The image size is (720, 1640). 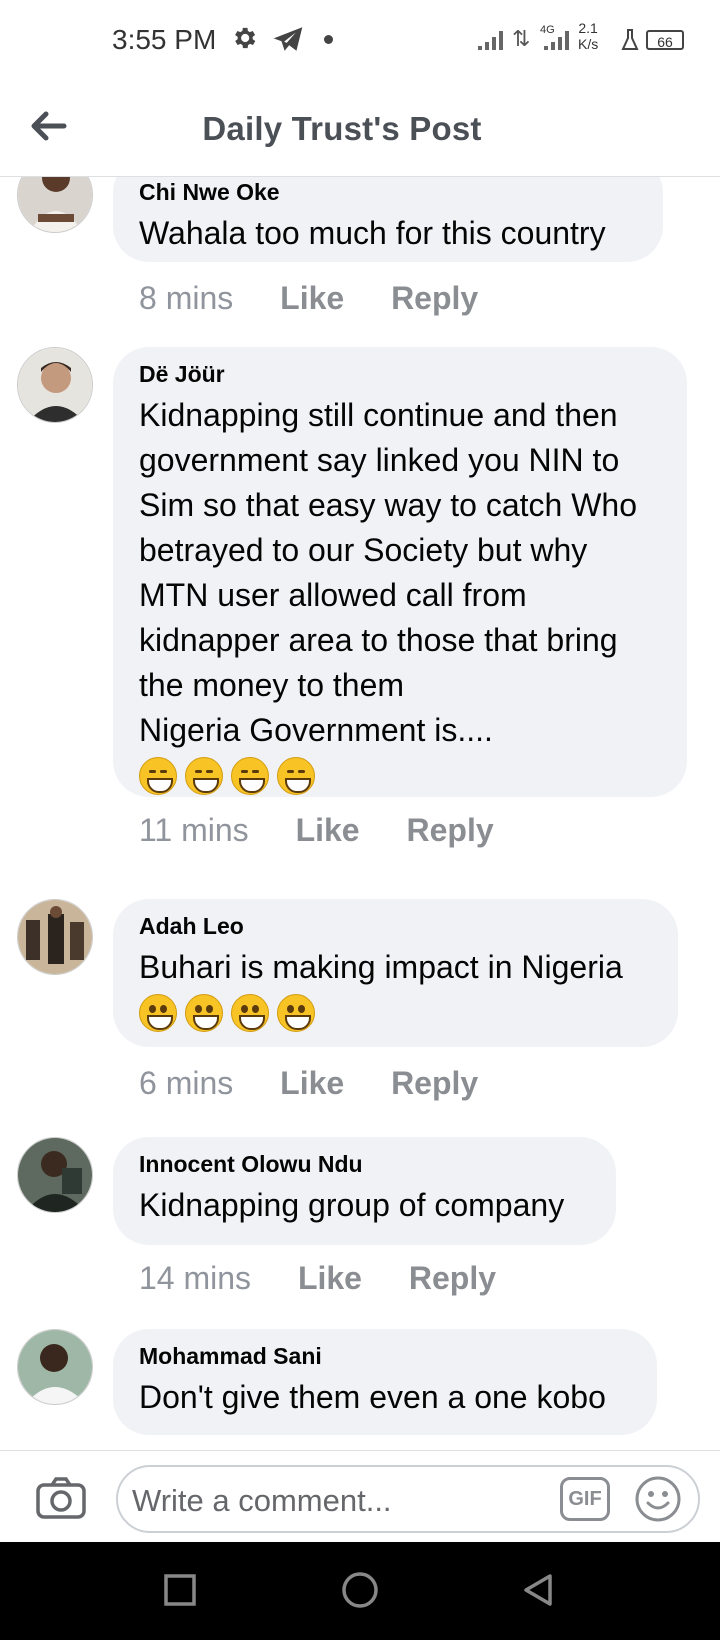 What do you see at coordinates (408, 1499) in the screenshot?
I see `comment-input: Write a comment... GIF` at bounding box center [408, 1499].